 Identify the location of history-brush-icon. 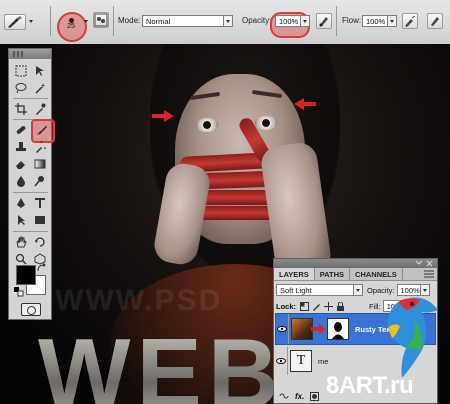
(40, 147).